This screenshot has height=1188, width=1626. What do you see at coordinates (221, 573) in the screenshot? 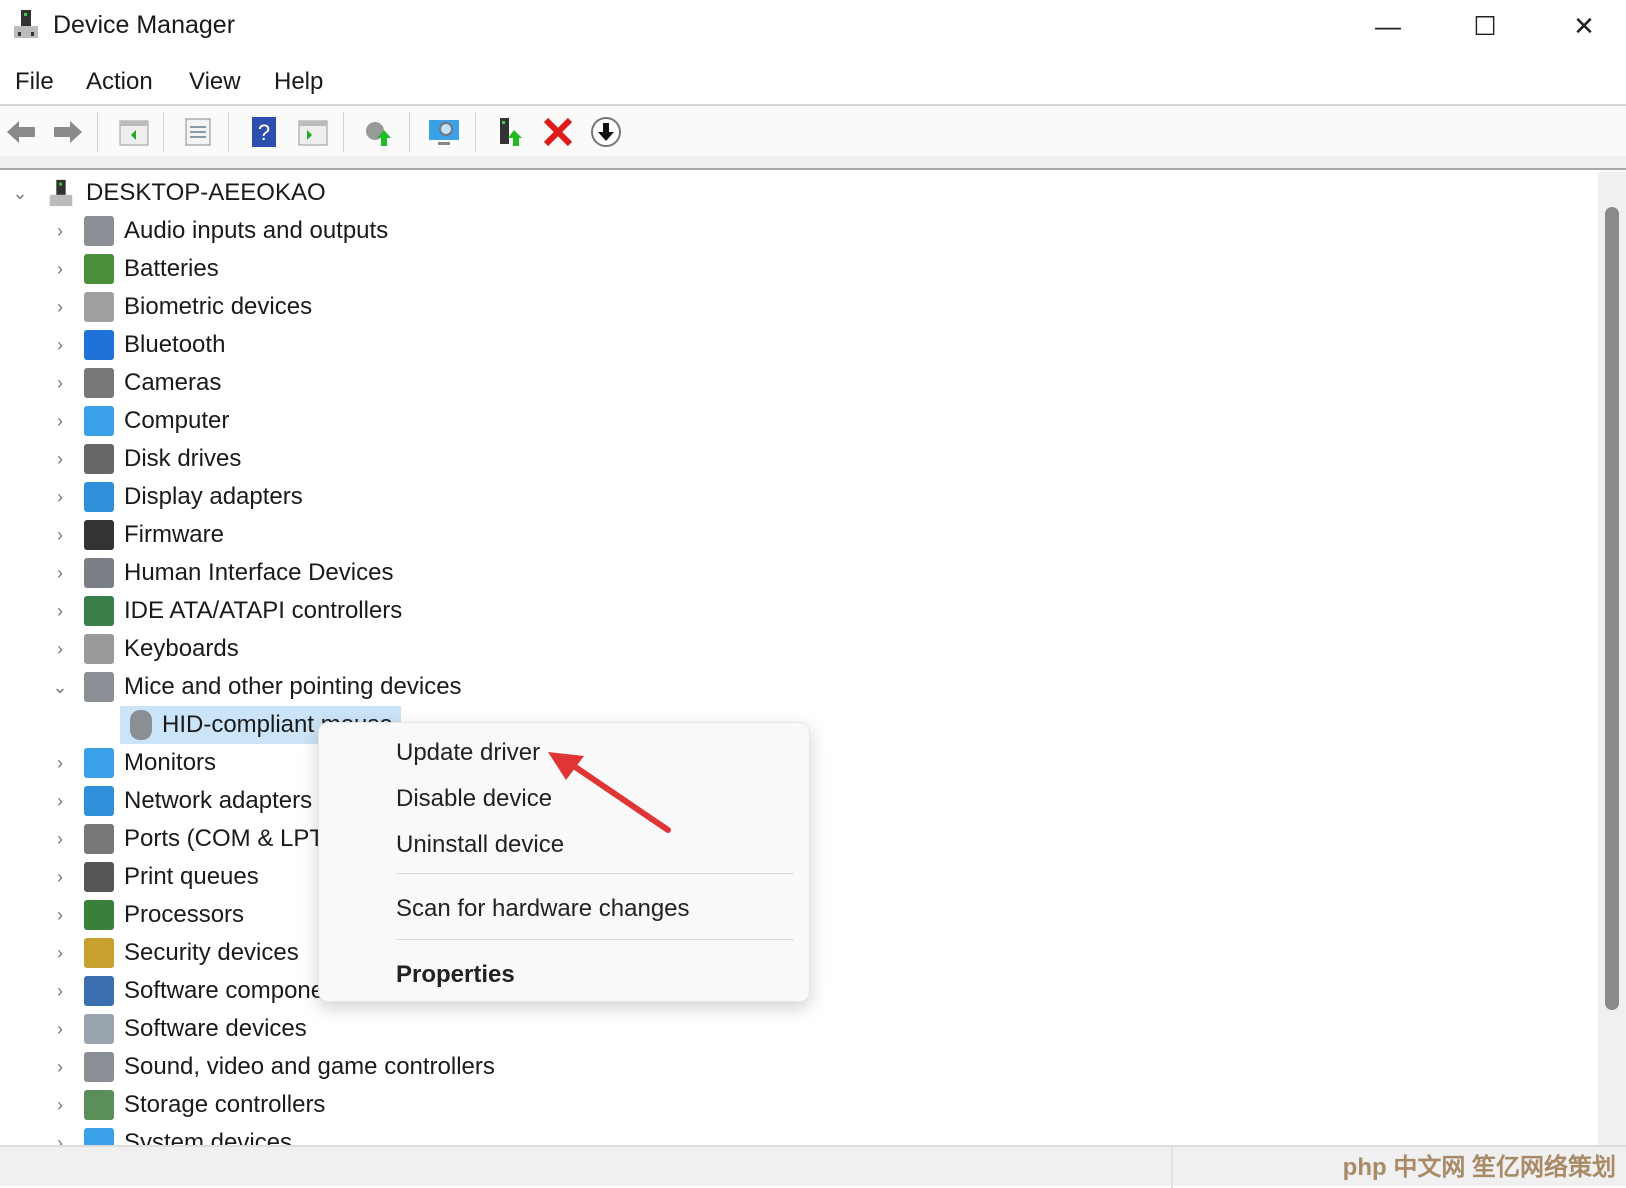
I see `tree-item: › Human Interface Devices` at bounding box center [221, 573].